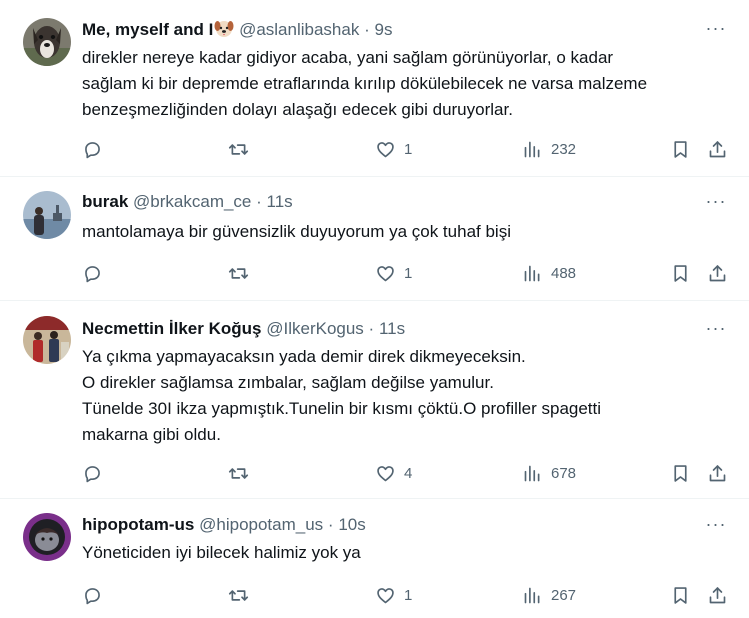  I want to click on tweet-header: burak @brkakcam_ce · 11s, so click(385, 202).